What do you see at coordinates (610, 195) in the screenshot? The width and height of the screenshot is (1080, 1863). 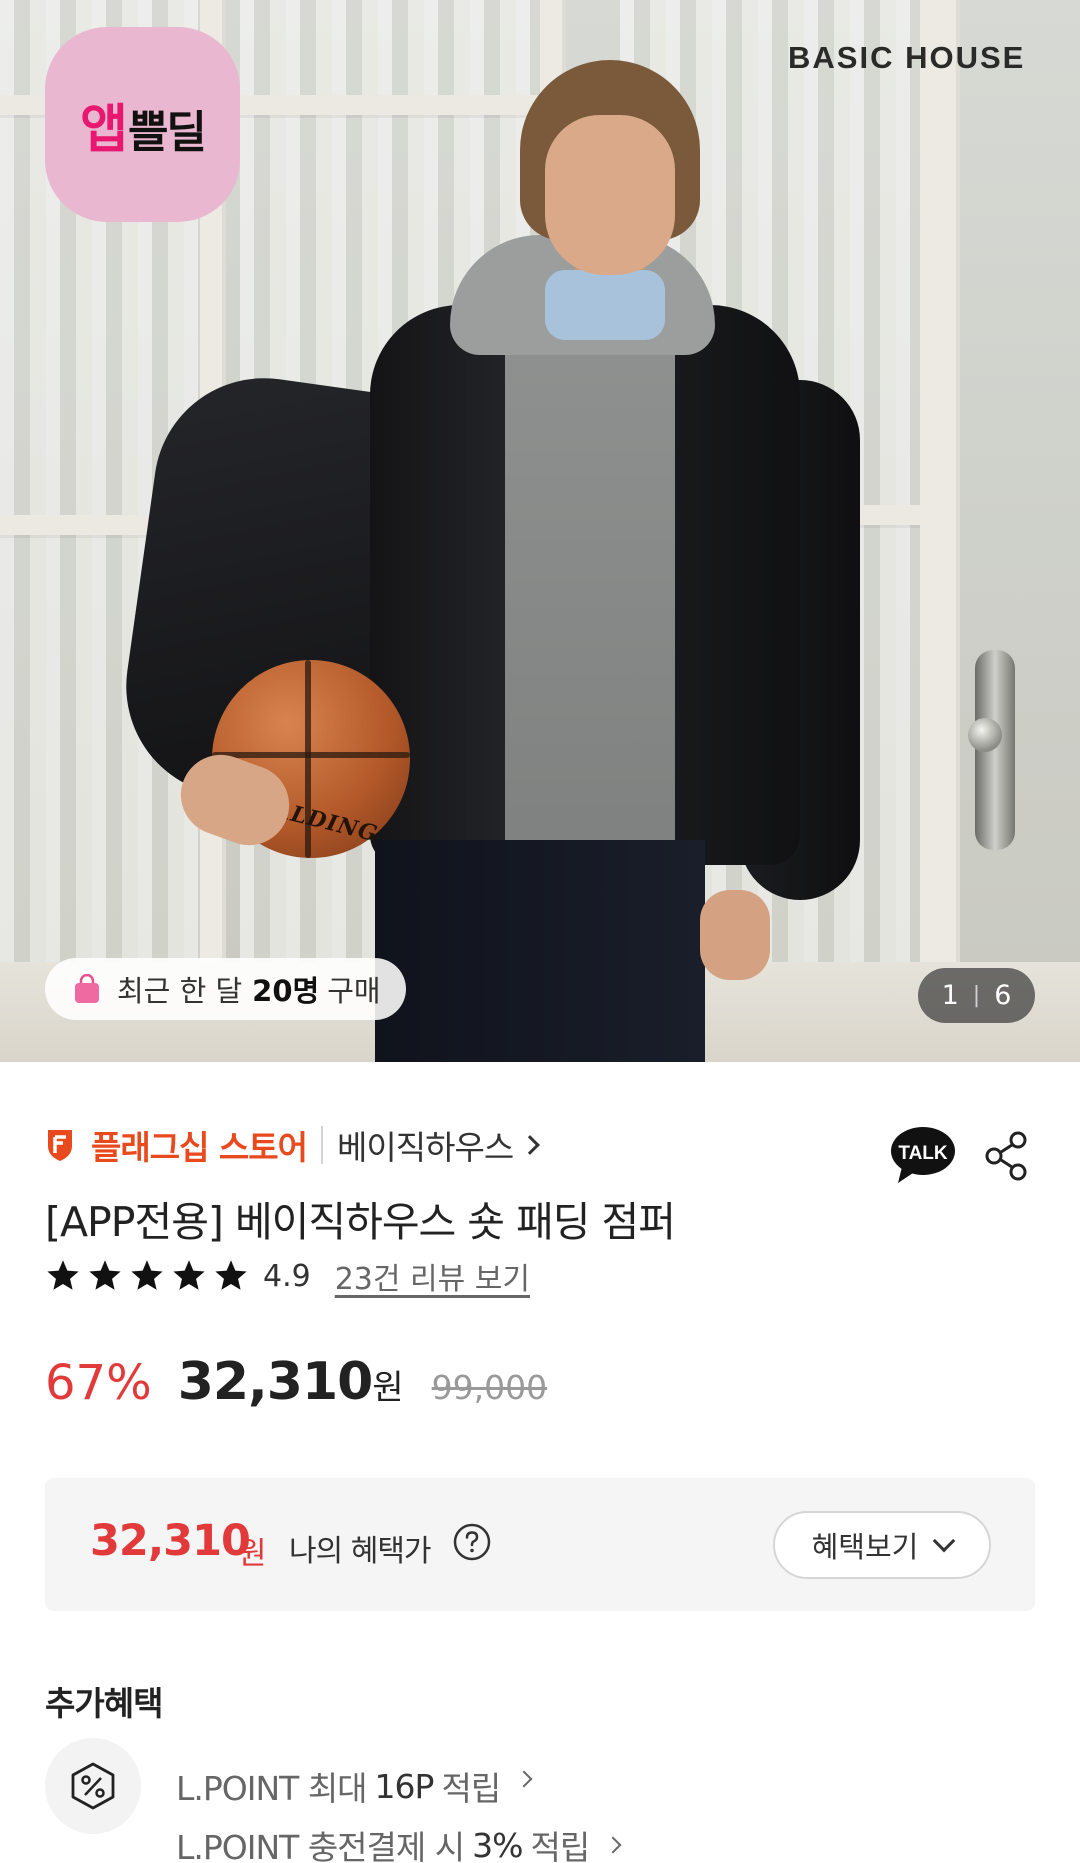 I see `model-face` at bounding box center [610, 195].